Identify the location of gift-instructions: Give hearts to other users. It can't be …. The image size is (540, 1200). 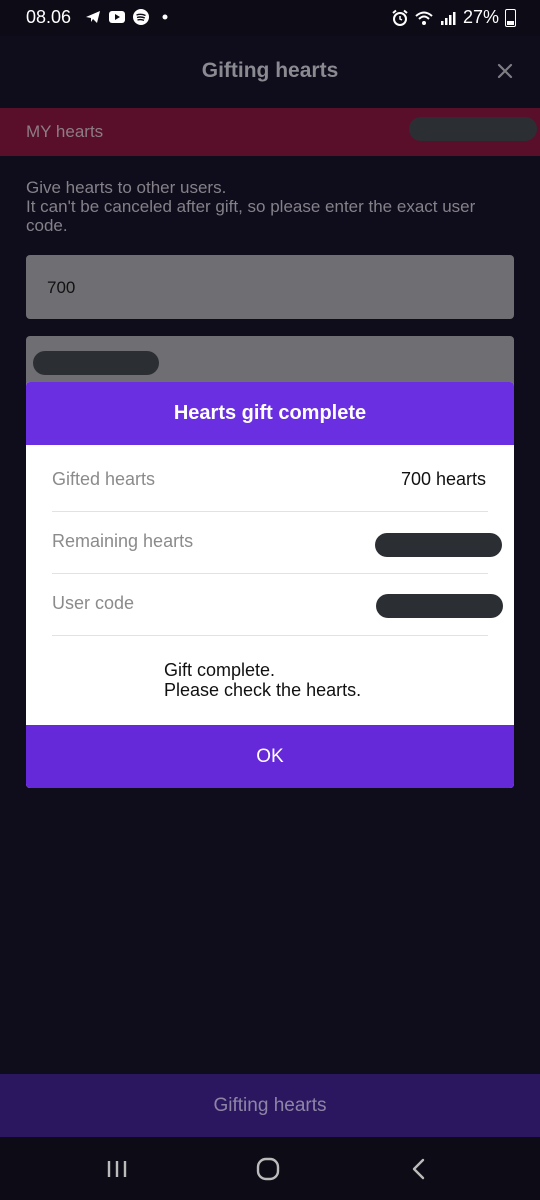
(251, 206).